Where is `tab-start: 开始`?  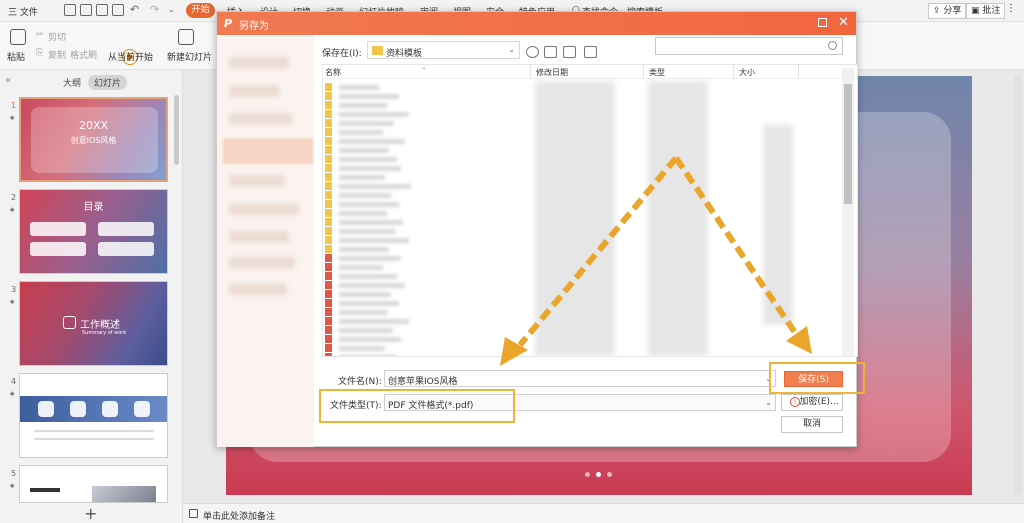 tab-start: 开始 is located at coordinates (200, 10).